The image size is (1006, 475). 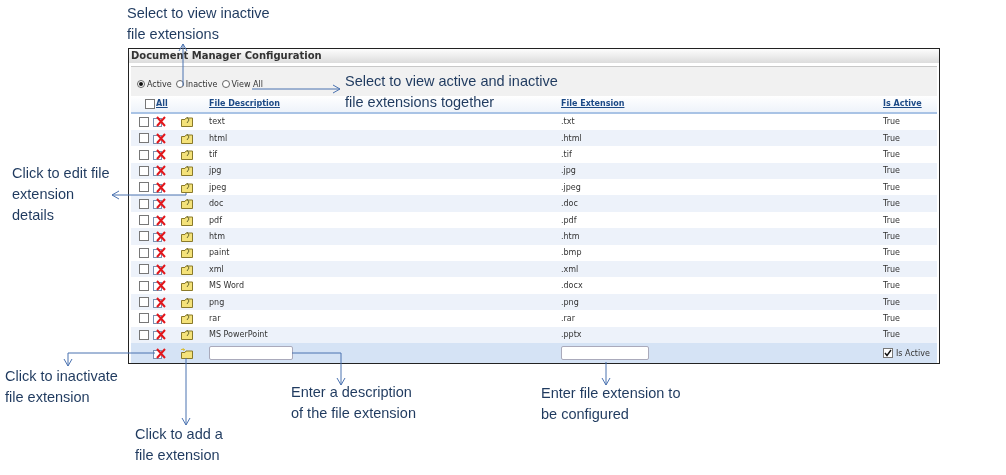 I want to click on table-cell-text: doc, so click(x=217, y=204).